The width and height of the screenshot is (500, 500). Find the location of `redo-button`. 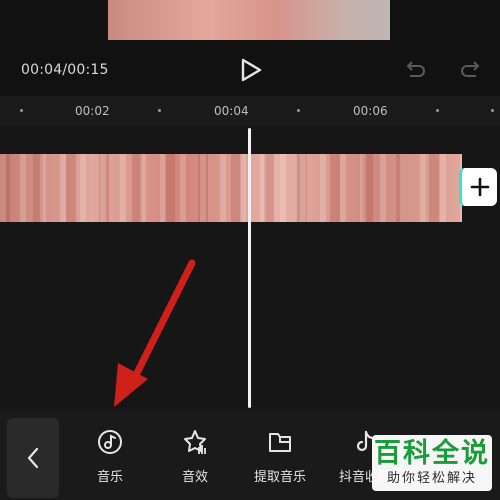

redo-button is located at coordinates (470, 70).